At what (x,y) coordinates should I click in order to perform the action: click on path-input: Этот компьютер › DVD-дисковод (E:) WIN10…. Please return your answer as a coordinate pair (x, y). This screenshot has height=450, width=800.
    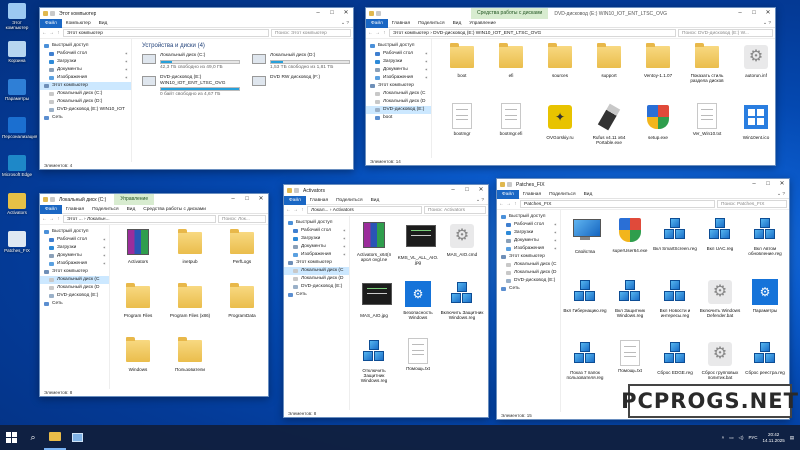
    Looking at the image, I should click on (532, 33).